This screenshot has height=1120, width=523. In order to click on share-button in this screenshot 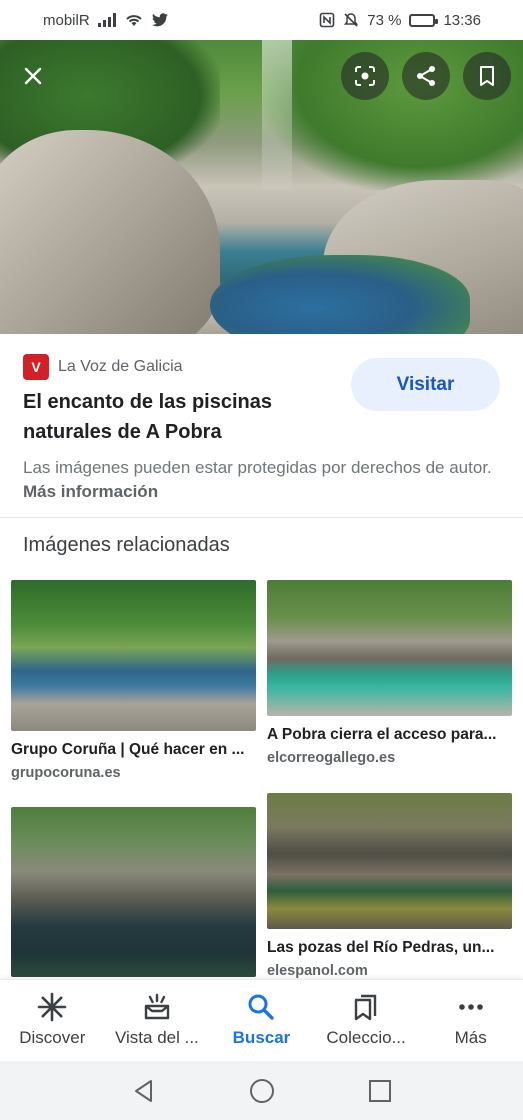, I will do `click(426, 76)`.